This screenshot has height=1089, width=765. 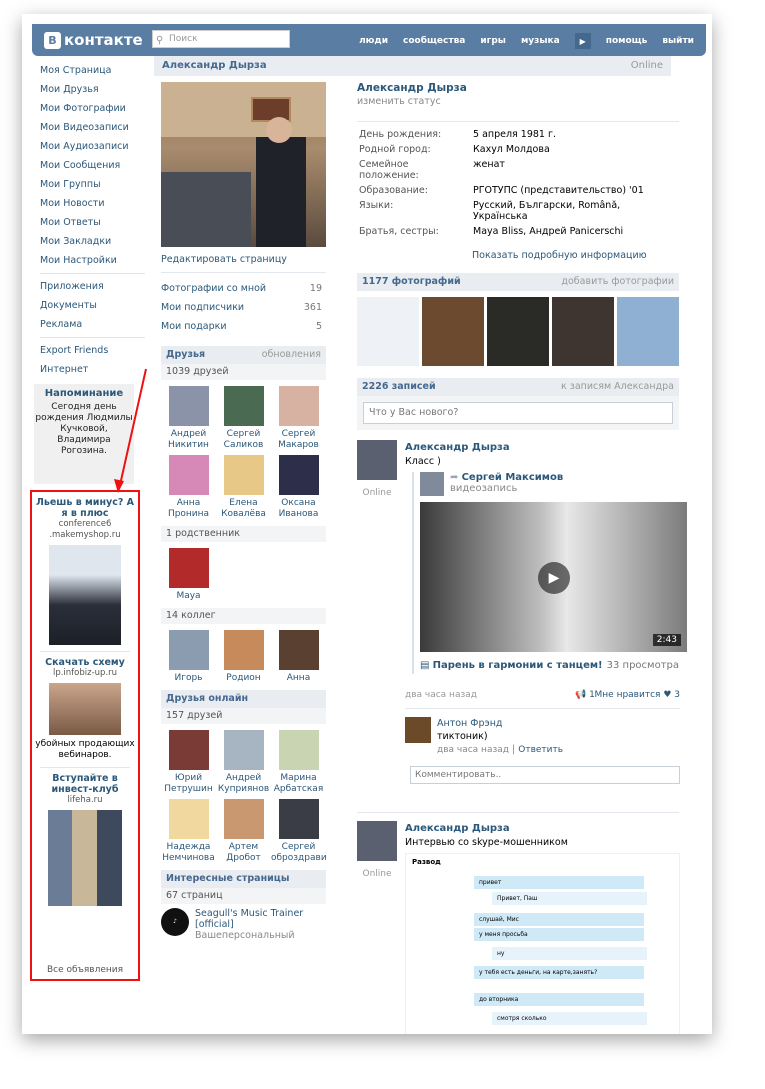 What do you see at coordinates (243, 164) in the screenshot?
I see `profile-photo` at bounding box center [243, 164].